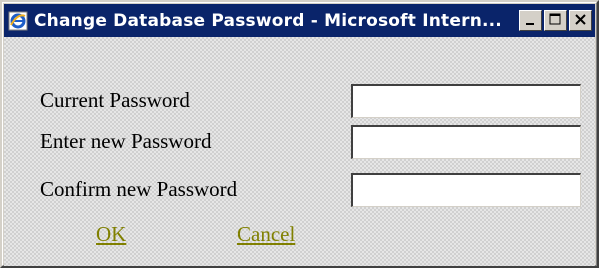  What do you see at coordinates (299, 190) in the screenshot?
I see `confirm-password-row: Confirm new Password` at bounding box center [299, 190].